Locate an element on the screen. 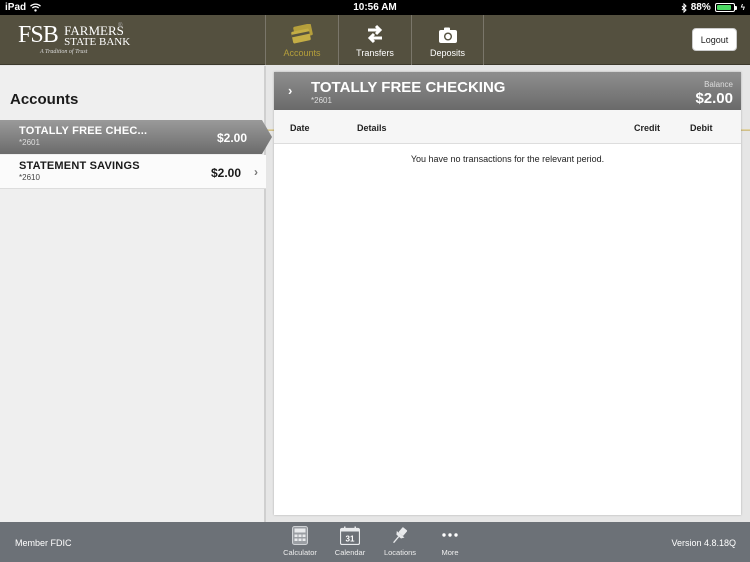  calendar-icon: 31 is located at coordinates (350, 535).